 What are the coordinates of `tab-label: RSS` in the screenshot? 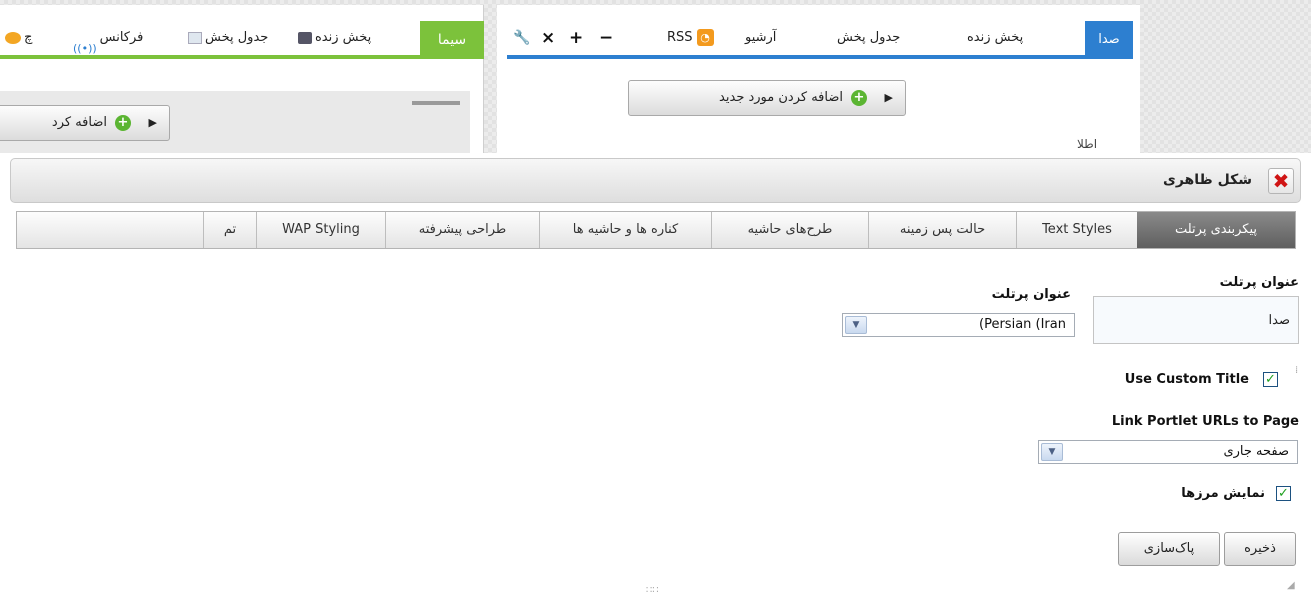 It's located at (680, 37).